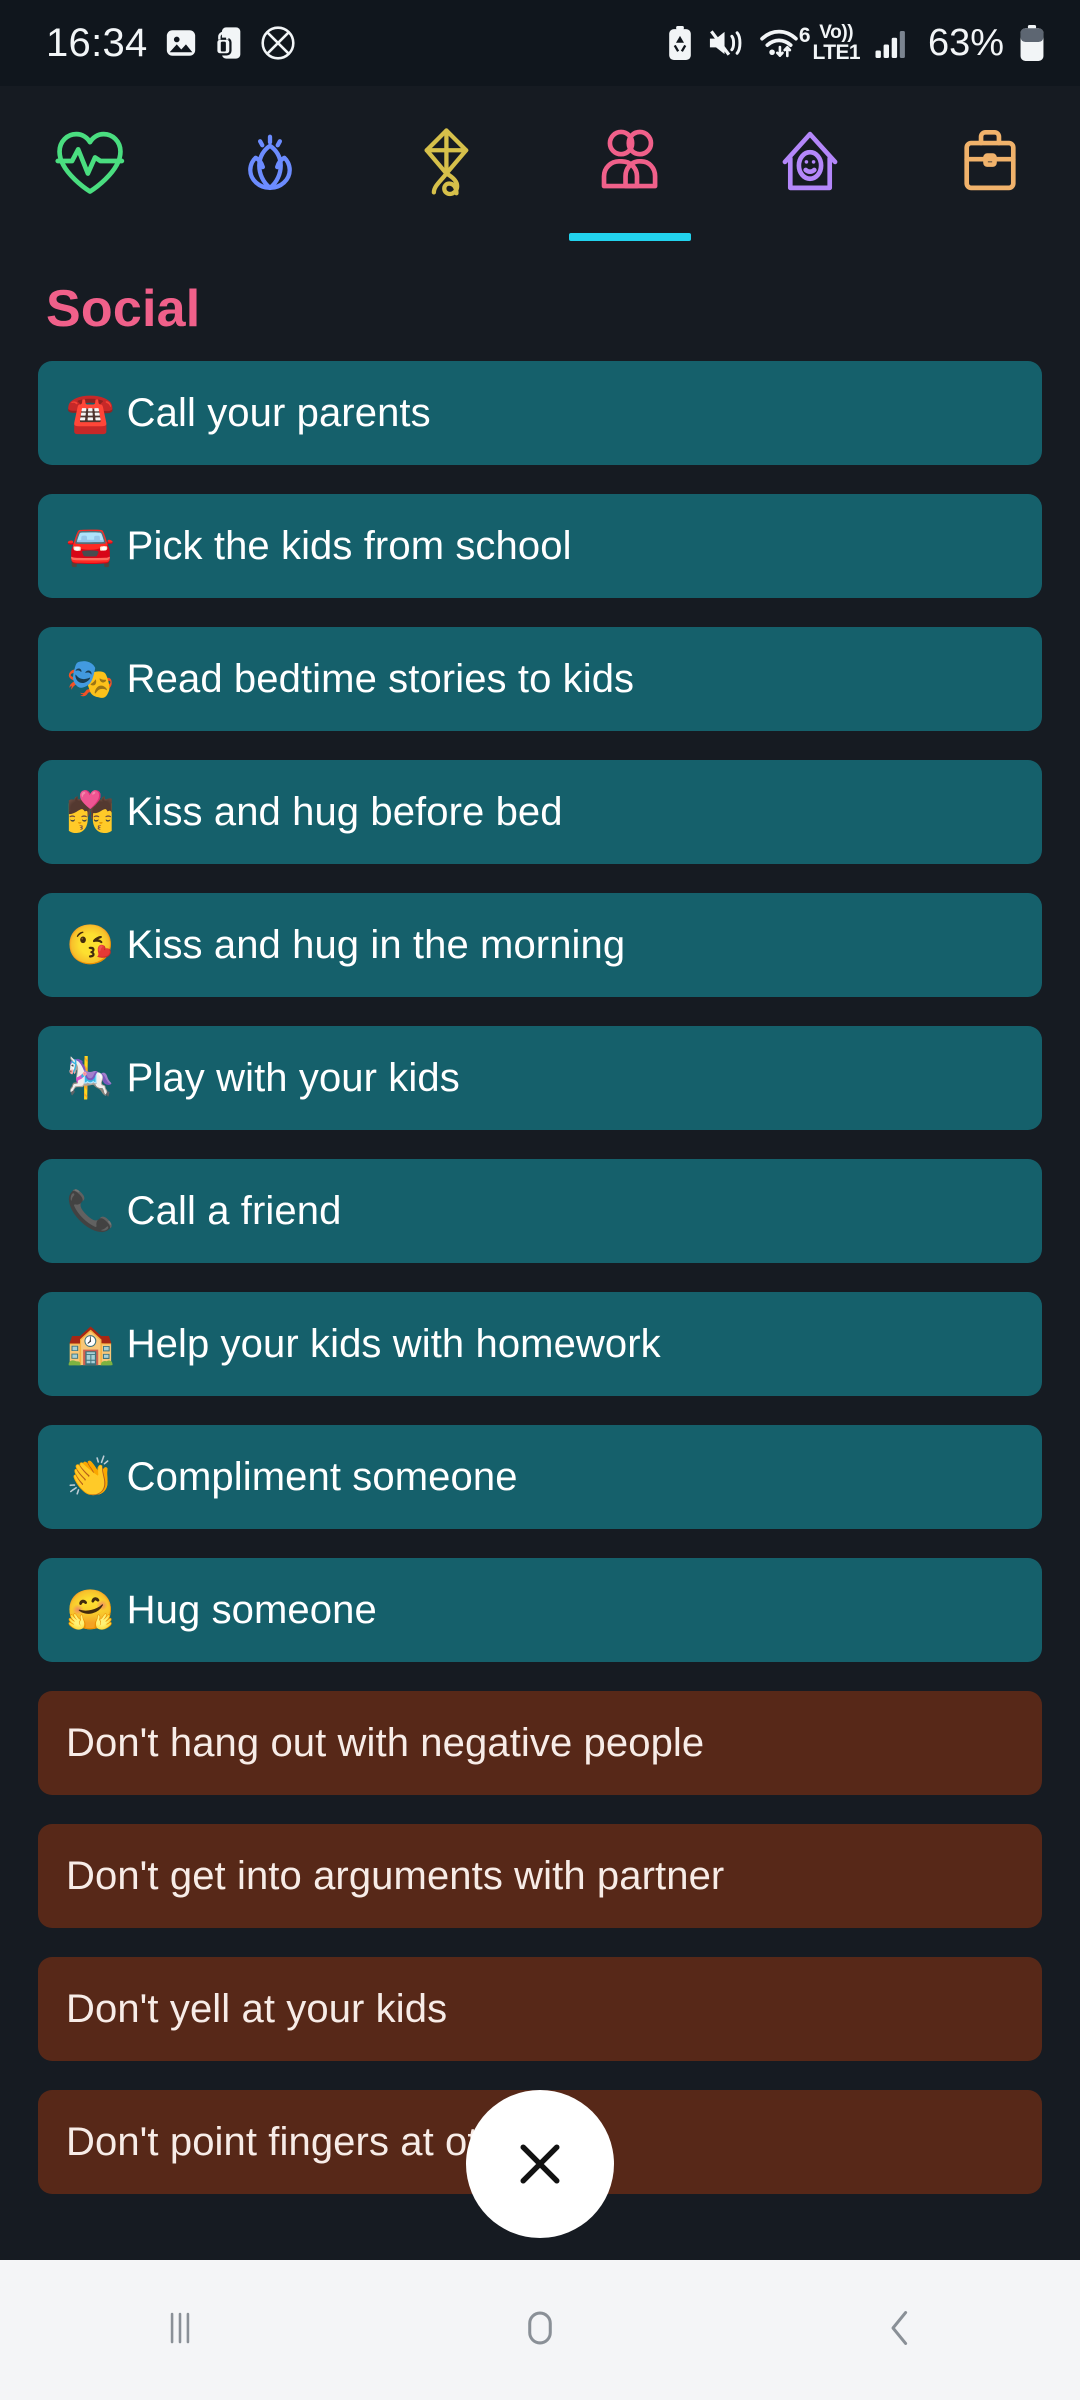 The height and width of the screenshot is (2400, 1080). I want to click on clapping-hands-icon: 👏, so click(90, 1477).